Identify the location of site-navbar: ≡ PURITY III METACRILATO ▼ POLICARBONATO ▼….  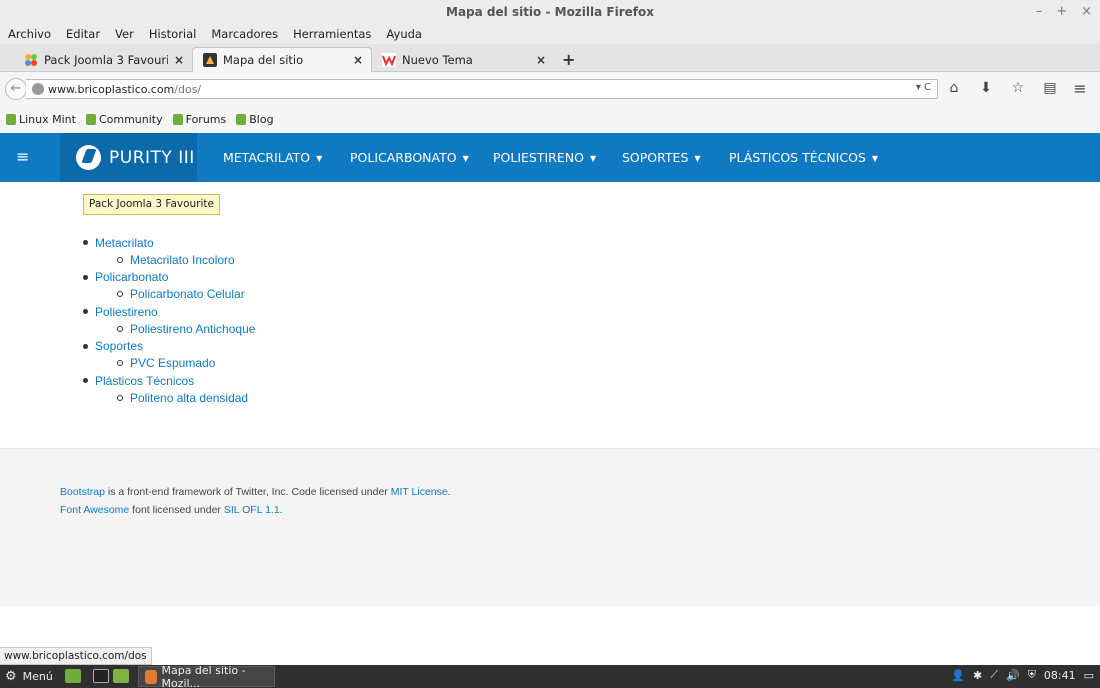
(550, 157).